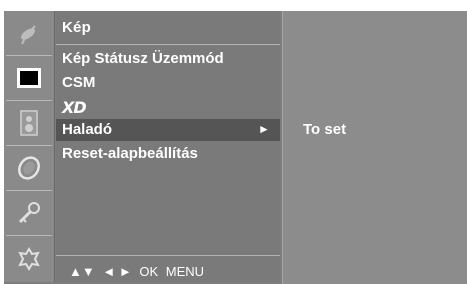 The width and height of the screenshot is (467, 284). I want to click on settings-option-icon, so click(29, 259).